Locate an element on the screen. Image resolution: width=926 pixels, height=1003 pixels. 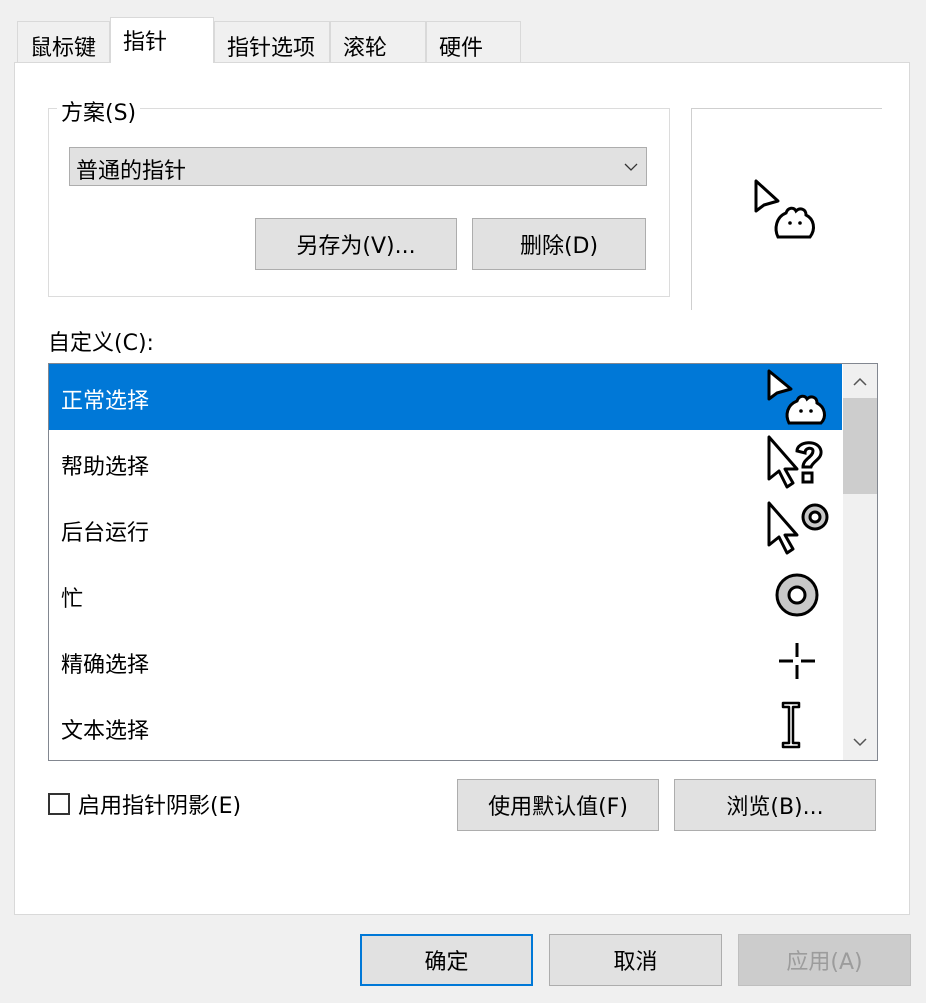
list-item-label: 帮助选择 is located at coordinates (105, 467).